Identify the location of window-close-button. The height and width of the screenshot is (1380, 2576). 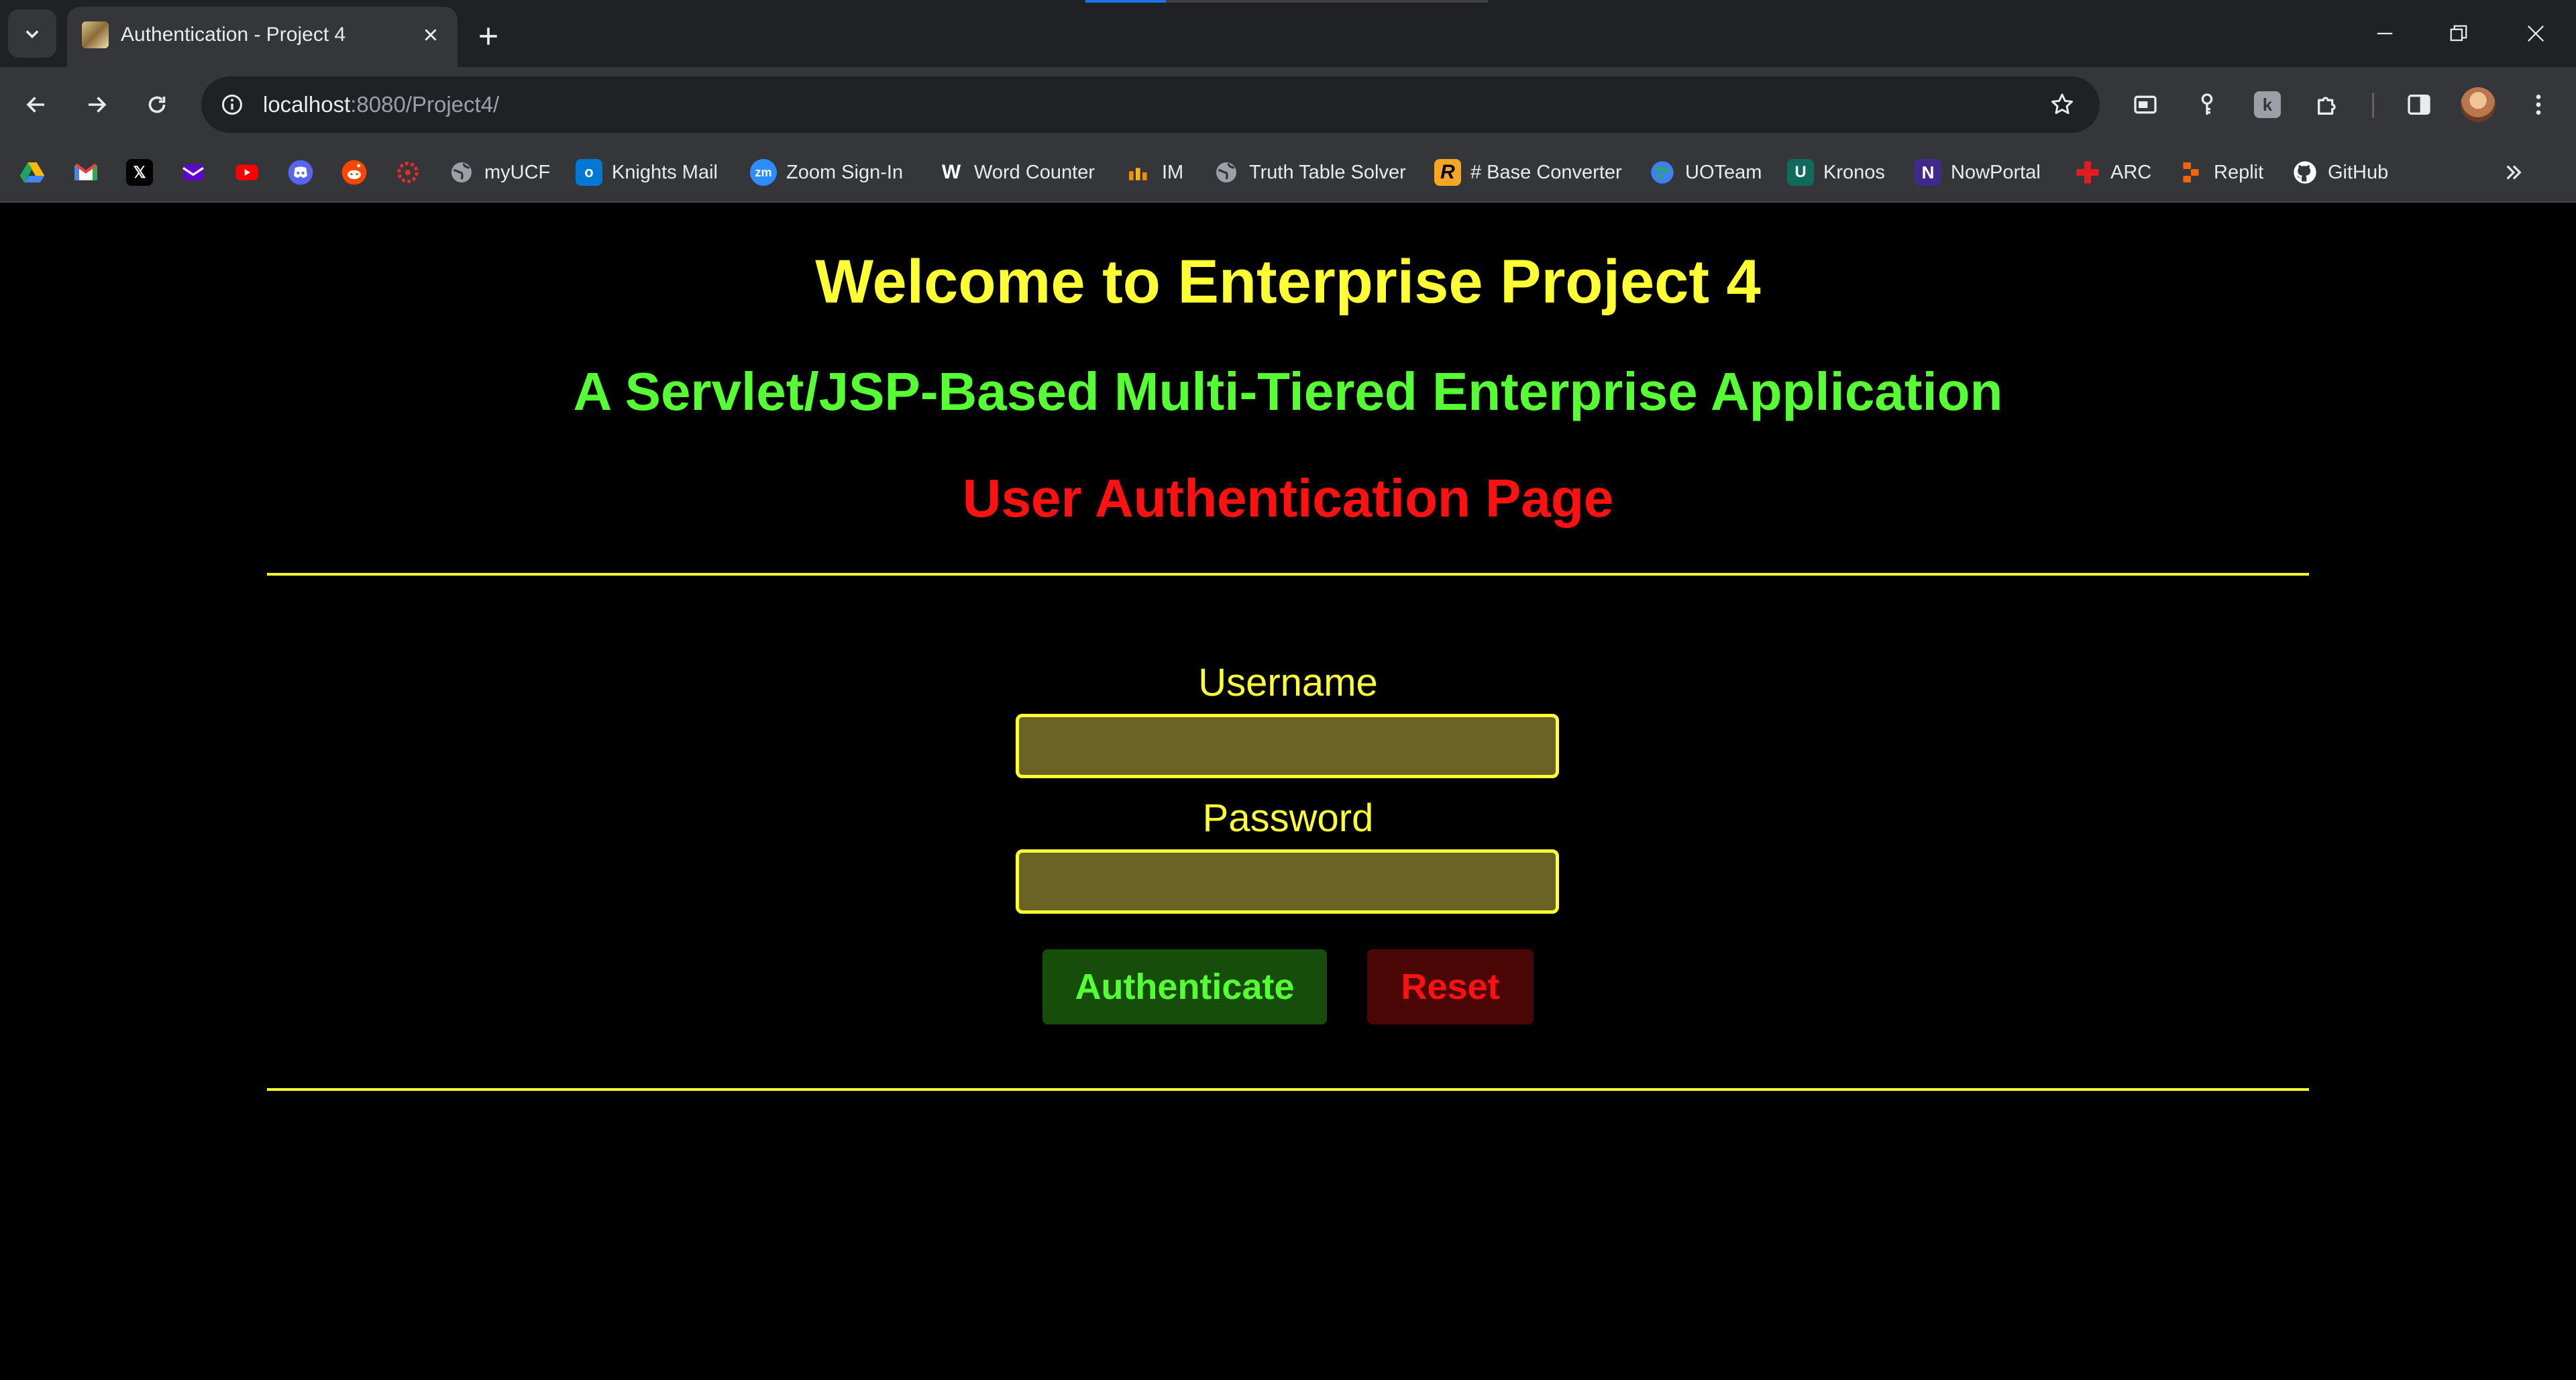
(2535, 33).